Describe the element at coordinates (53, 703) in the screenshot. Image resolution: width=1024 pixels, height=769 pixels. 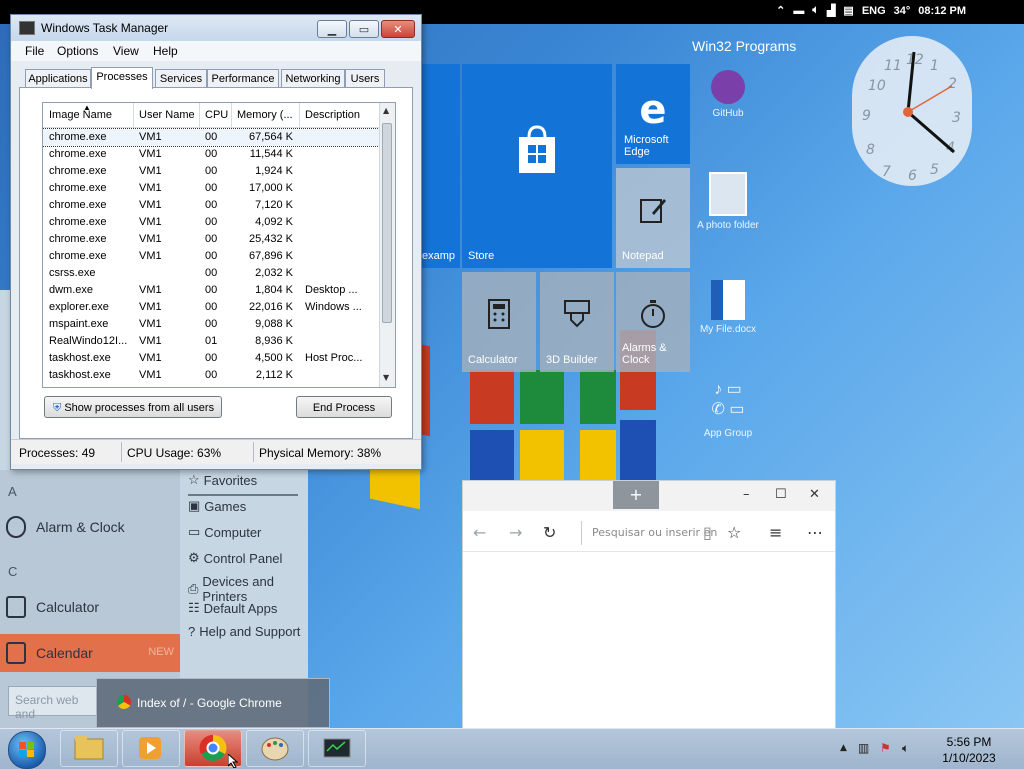
I see `start-search-input: Search web and` at that location.